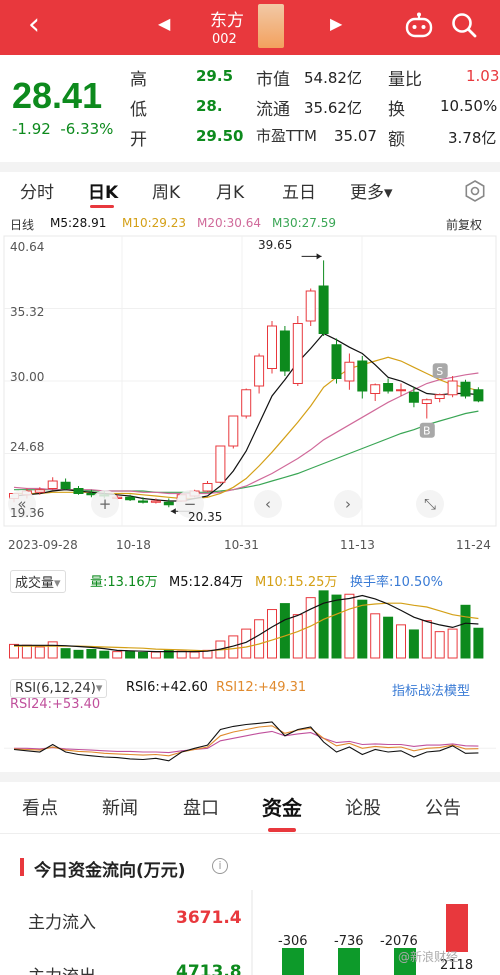  What do you see at coordinates (443, 807) in the screenshot?
I see `tab-announcements: 公告` at bounding box center [443, 807].